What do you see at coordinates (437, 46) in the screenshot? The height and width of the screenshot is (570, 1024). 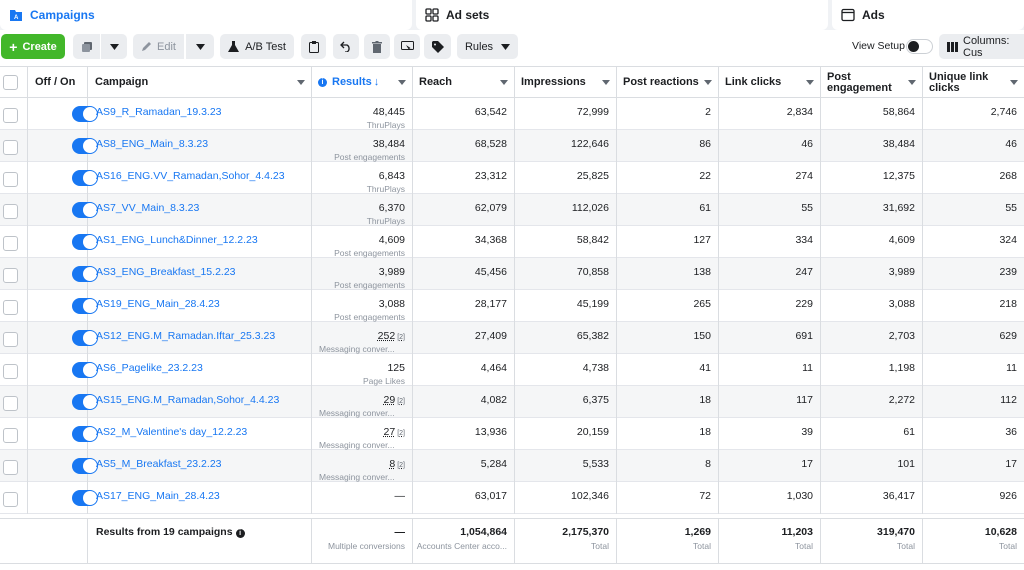 I see `tag-button` at bounding box center [437, 46].